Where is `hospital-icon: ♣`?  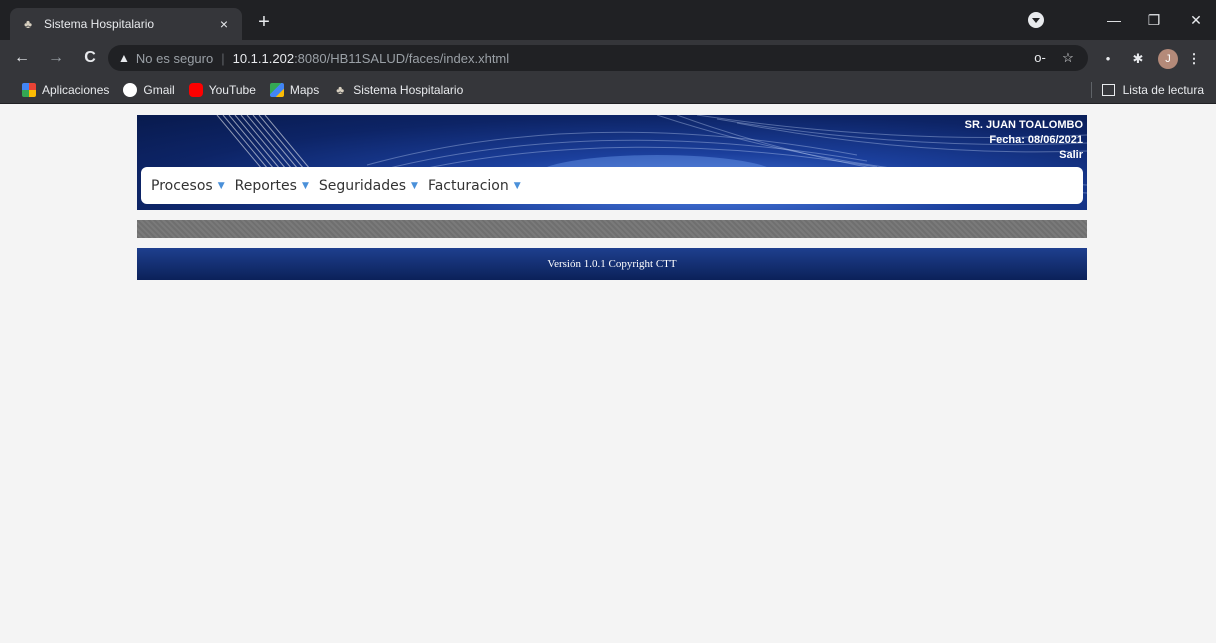
hospital-icon: ♣ is located at coordinates (340, 89).